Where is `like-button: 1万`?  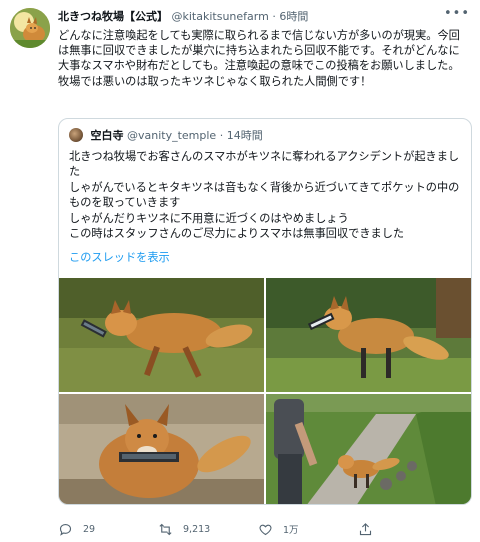
like-button: 1万 is located at coordinates (278, 529).